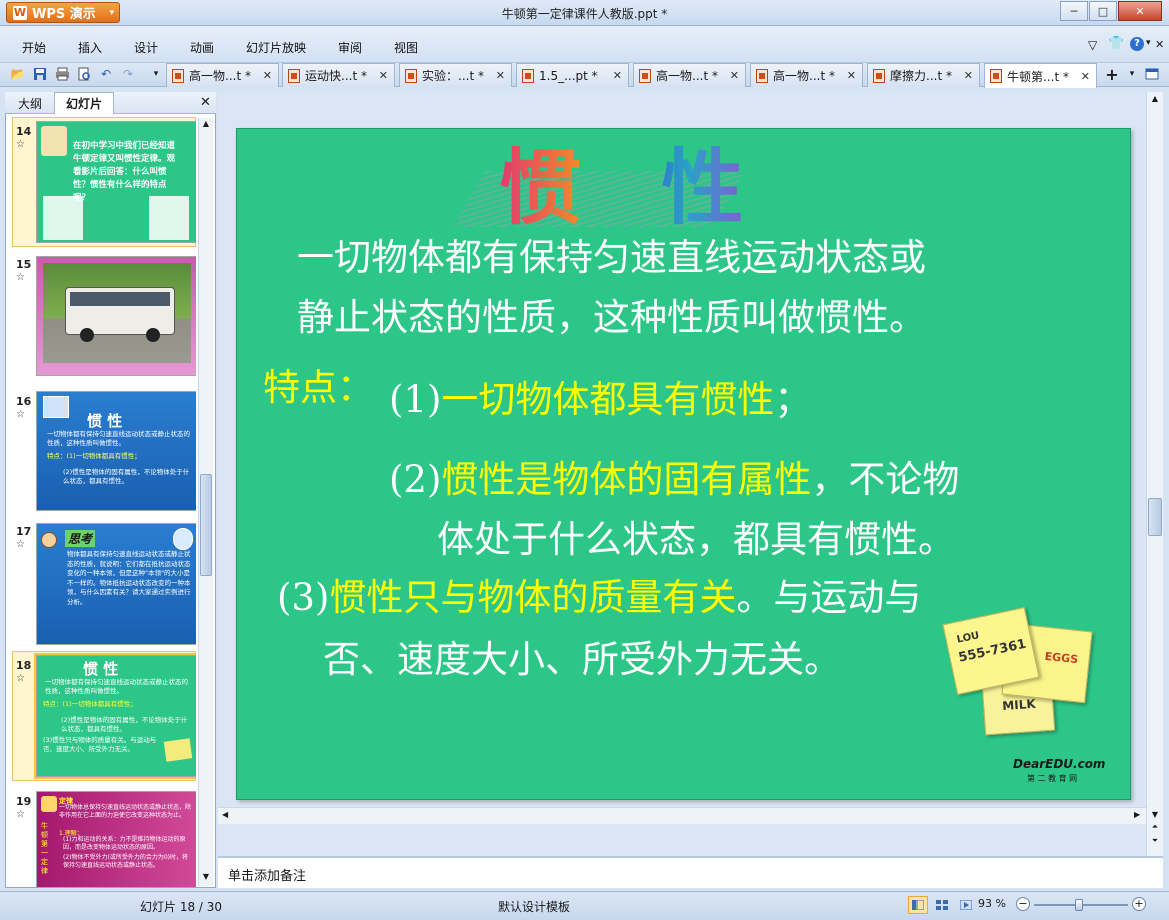 The image size is (1169, 920). I want to click on menu-view: 视图, so click(406, 47).